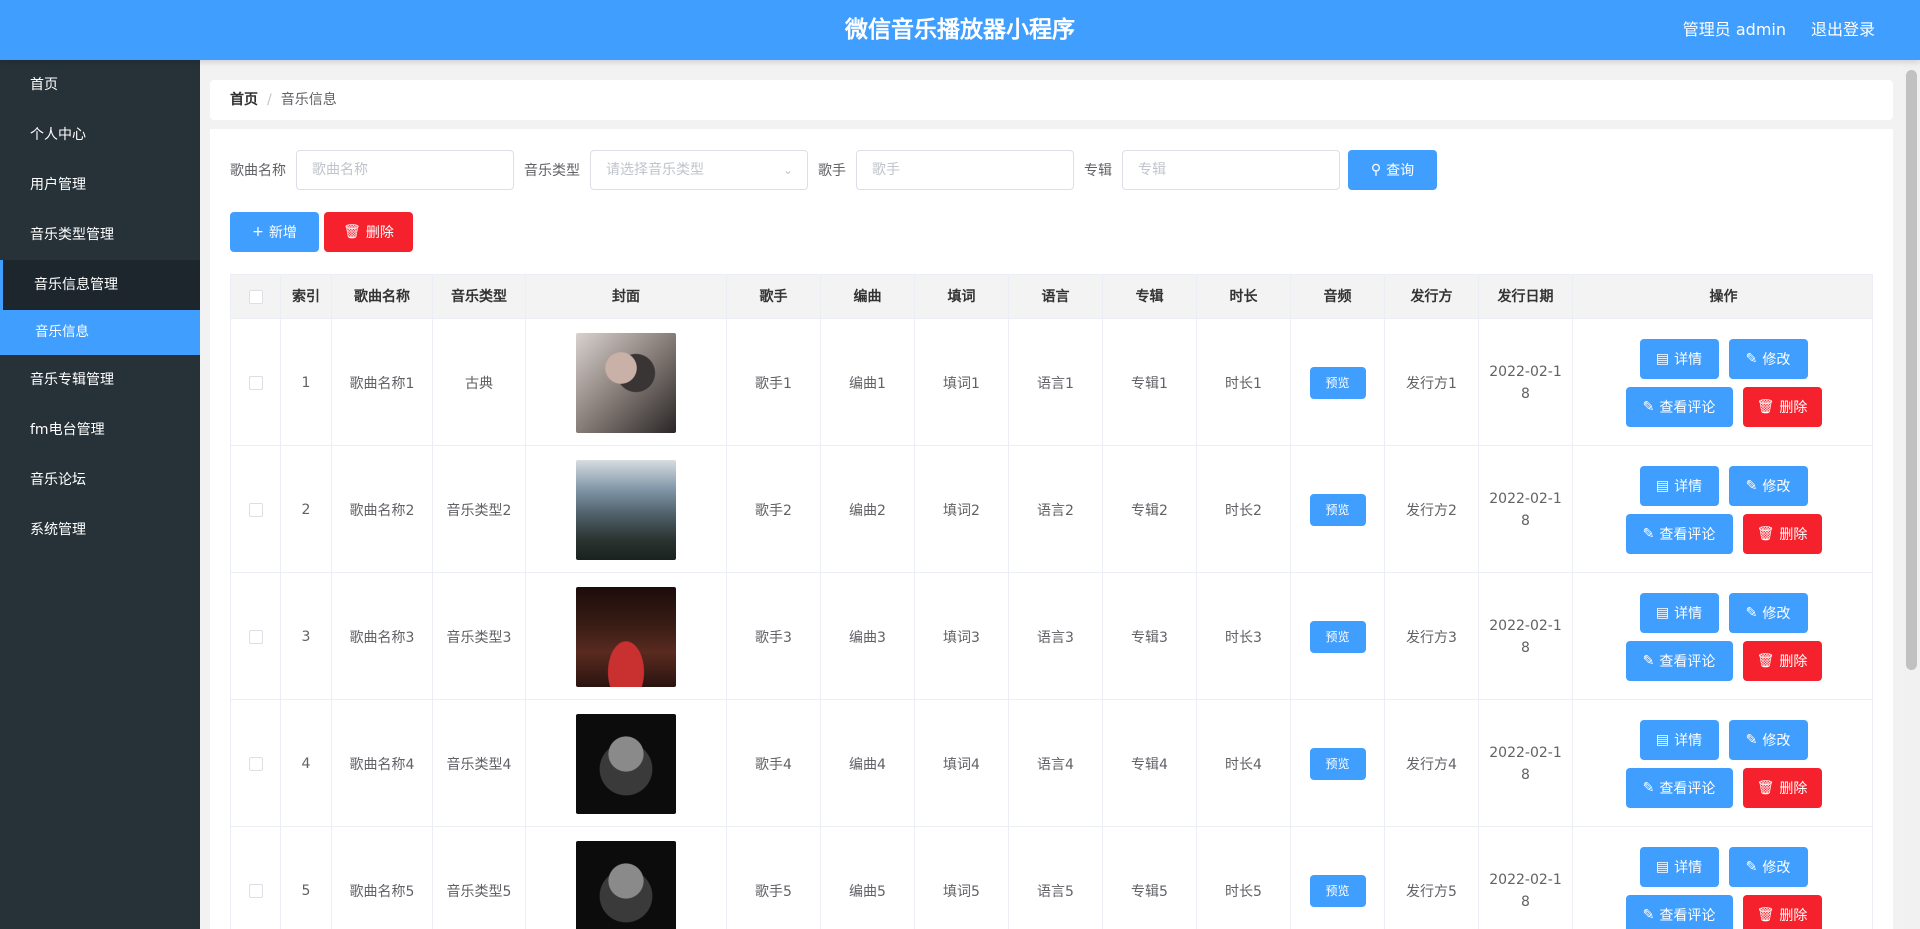  Describe the element at coordinates (1688, 613) in the screenshot. I see `detail-label: 详情` at that location.